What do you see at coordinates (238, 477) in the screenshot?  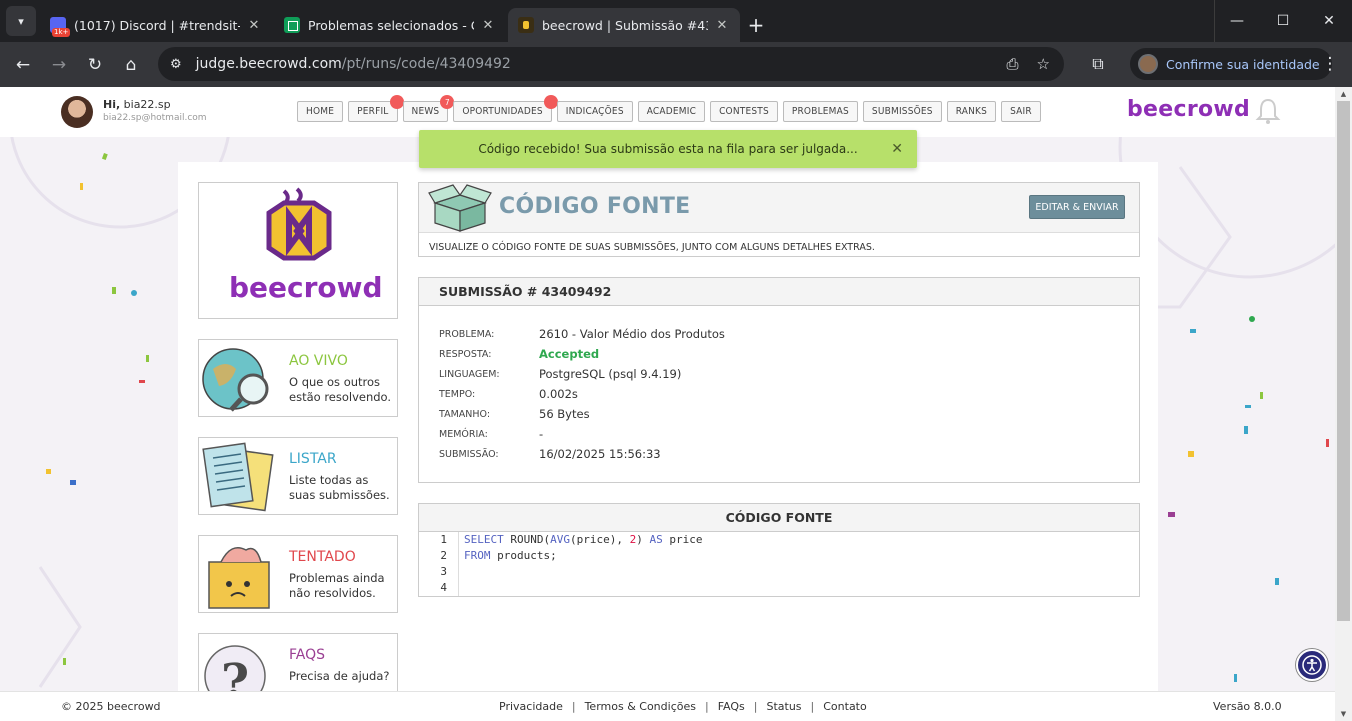 I see `list-papers-icon` at bounding box center [238, 477].